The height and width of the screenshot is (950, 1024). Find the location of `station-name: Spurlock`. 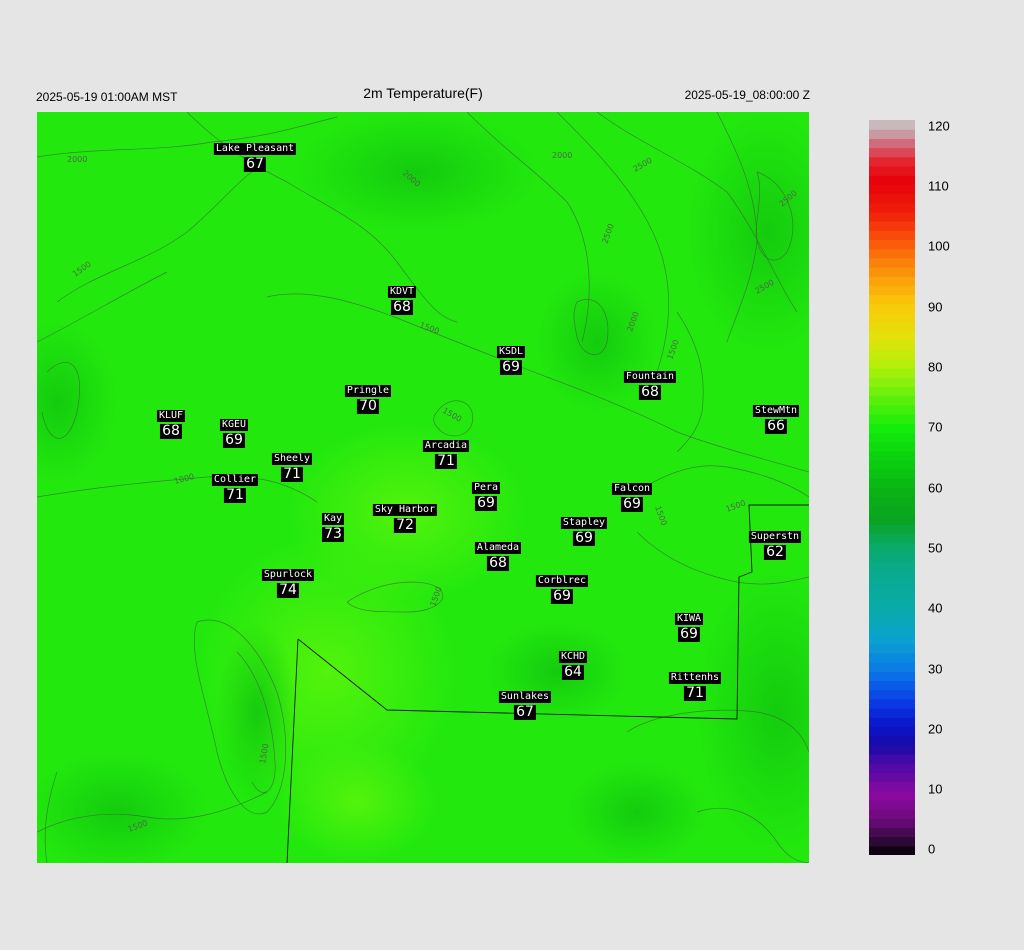

station-name: Spurlock is located at coordinates (288, 575).